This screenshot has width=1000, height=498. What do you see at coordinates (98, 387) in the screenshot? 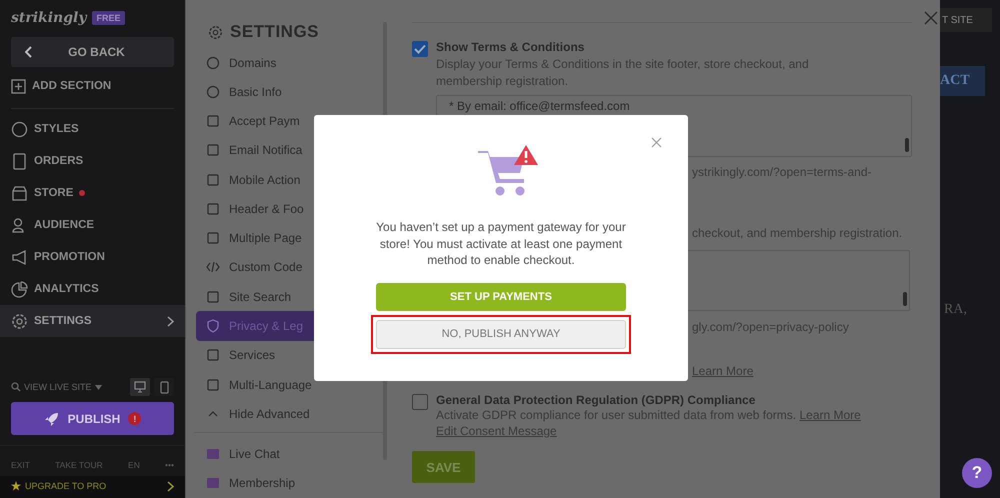
I see `caret-icon` at bounding box center [98, 387].